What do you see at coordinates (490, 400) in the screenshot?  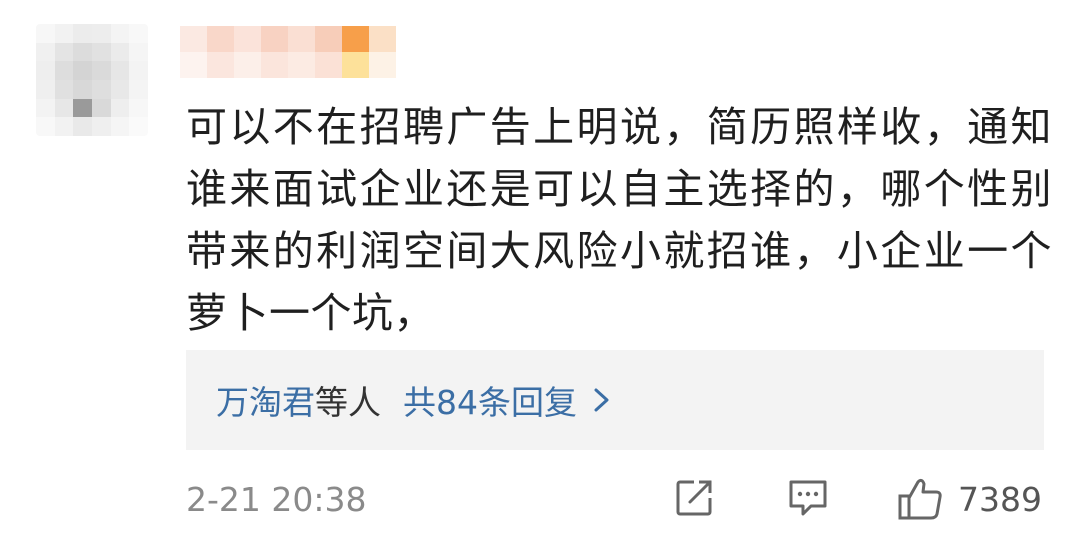 I see `reply-count: 共84条回复` at bounding box center [490, 400].